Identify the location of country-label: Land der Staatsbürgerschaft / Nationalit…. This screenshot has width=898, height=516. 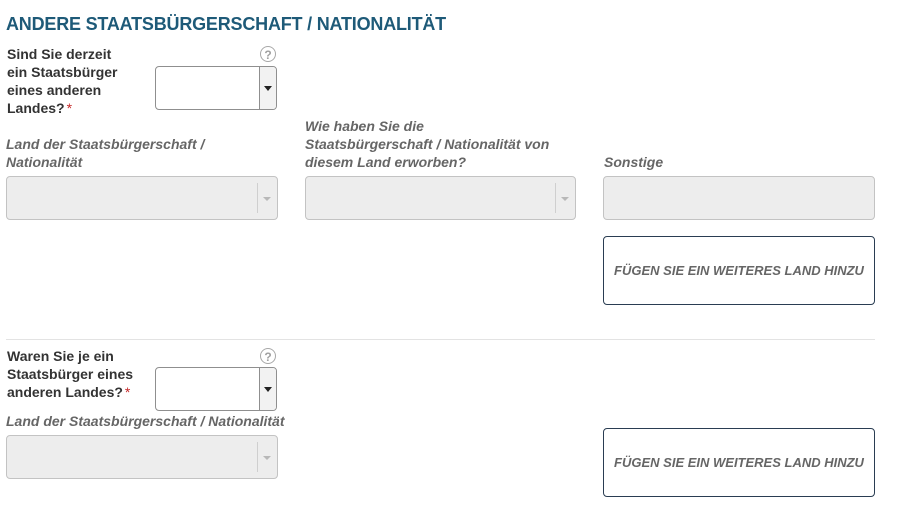
(105, 153).